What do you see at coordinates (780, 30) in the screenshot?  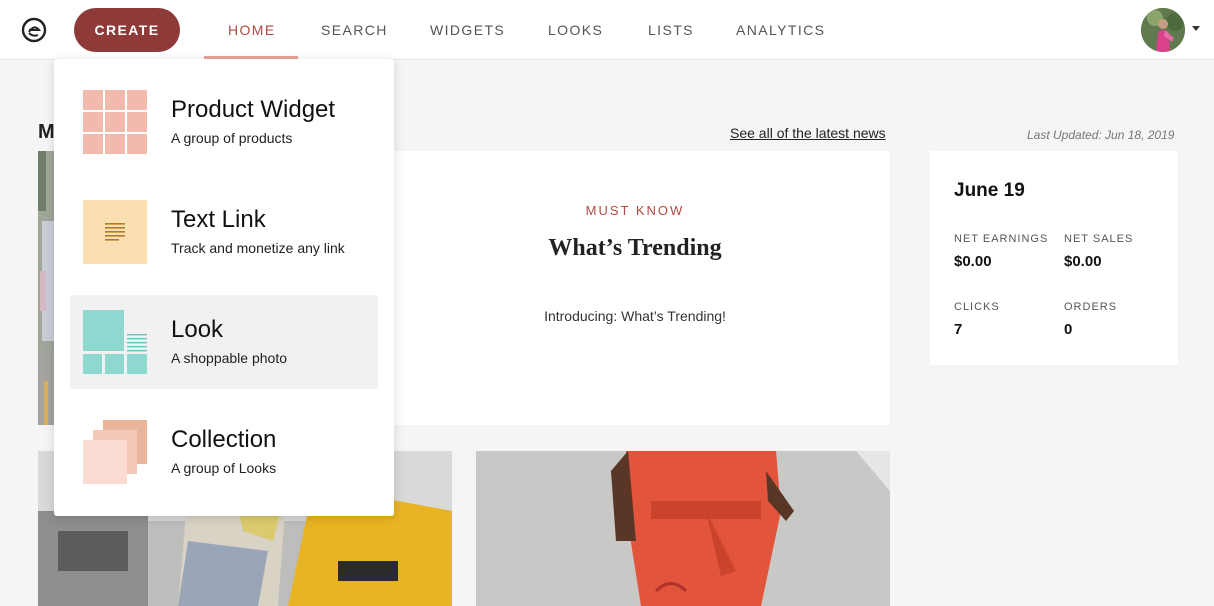 I see `nav-analytics: ANALYTICS` at bounding box center [780, 30].